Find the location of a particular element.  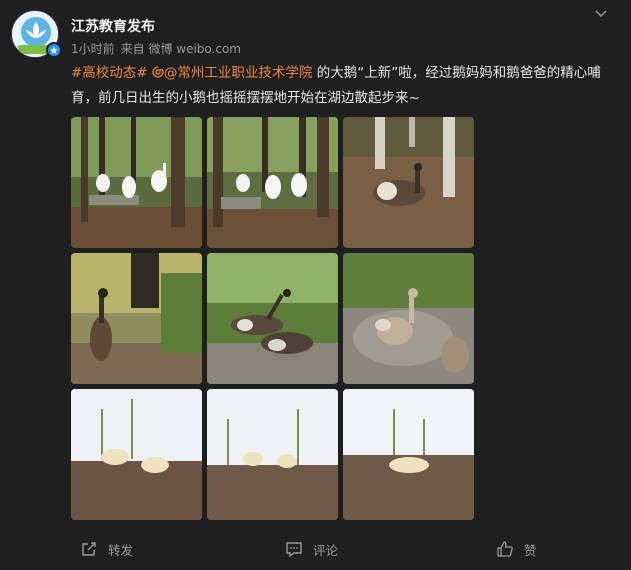

post-meta: 1小时前 来自 微博 weibo.com is located at coordinates (159, 48).